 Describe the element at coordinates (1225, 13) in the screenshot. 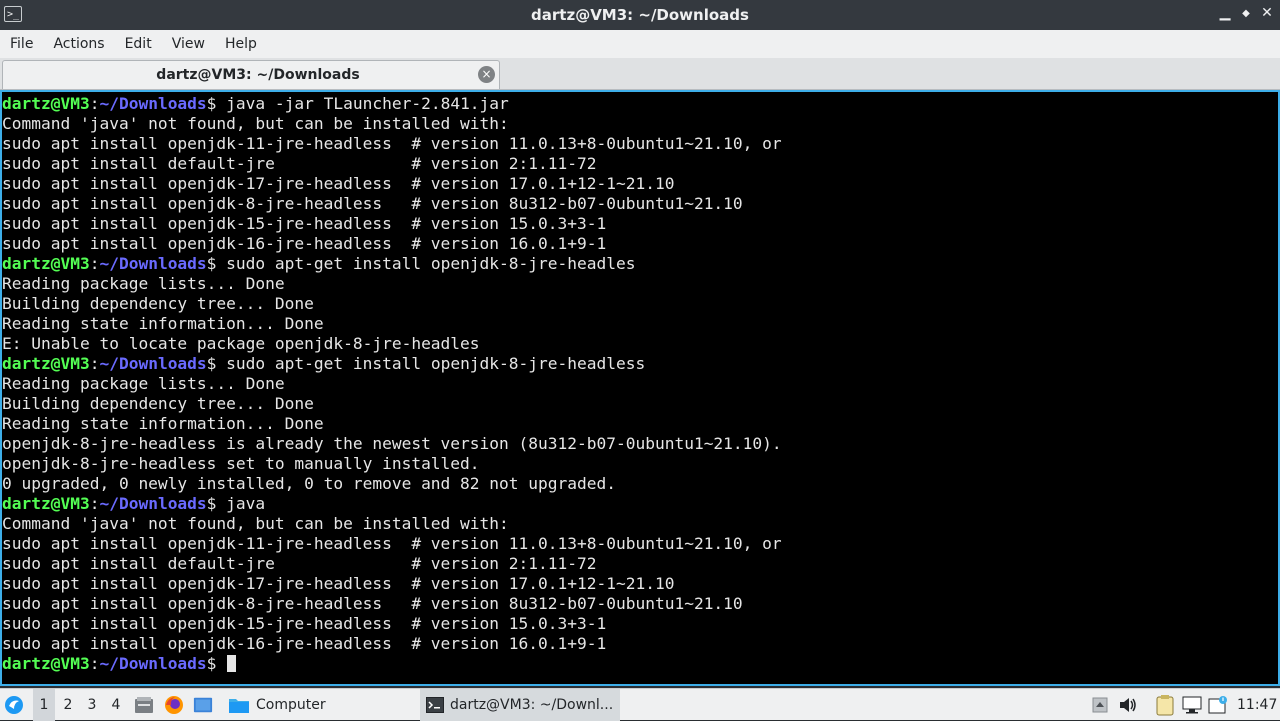

I see `minimize-button: ▁` at that location.